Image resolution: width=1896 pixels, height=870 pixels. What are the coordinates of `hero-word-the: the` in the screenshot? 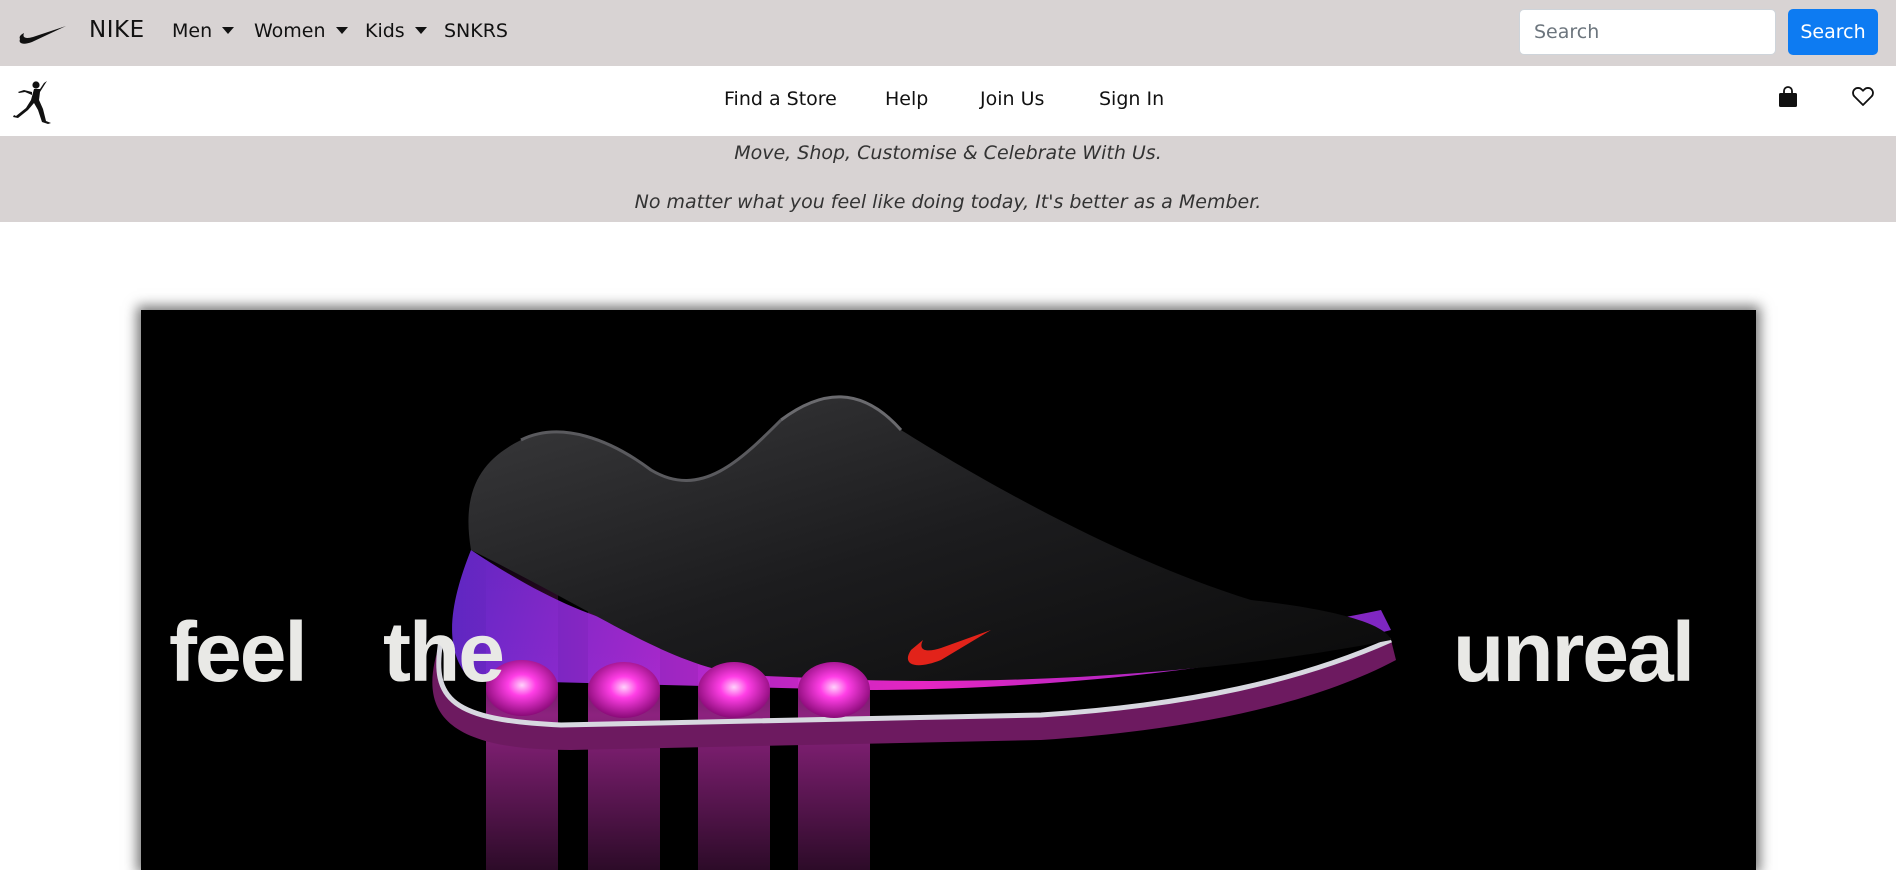 It's located at (444, 652).